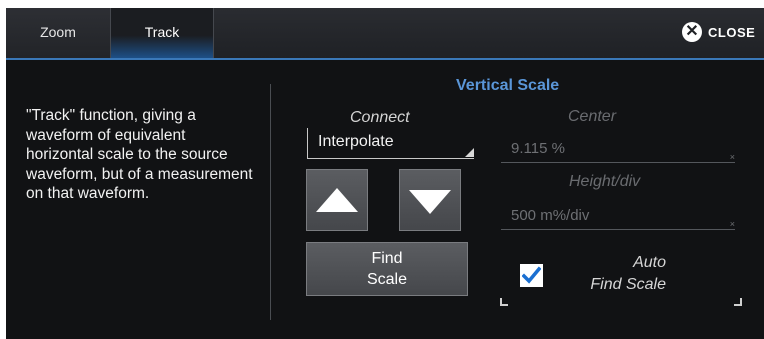 The image size is (764, 339). I want to click on connect-dropdown: Interpolate, so click(390, 143).